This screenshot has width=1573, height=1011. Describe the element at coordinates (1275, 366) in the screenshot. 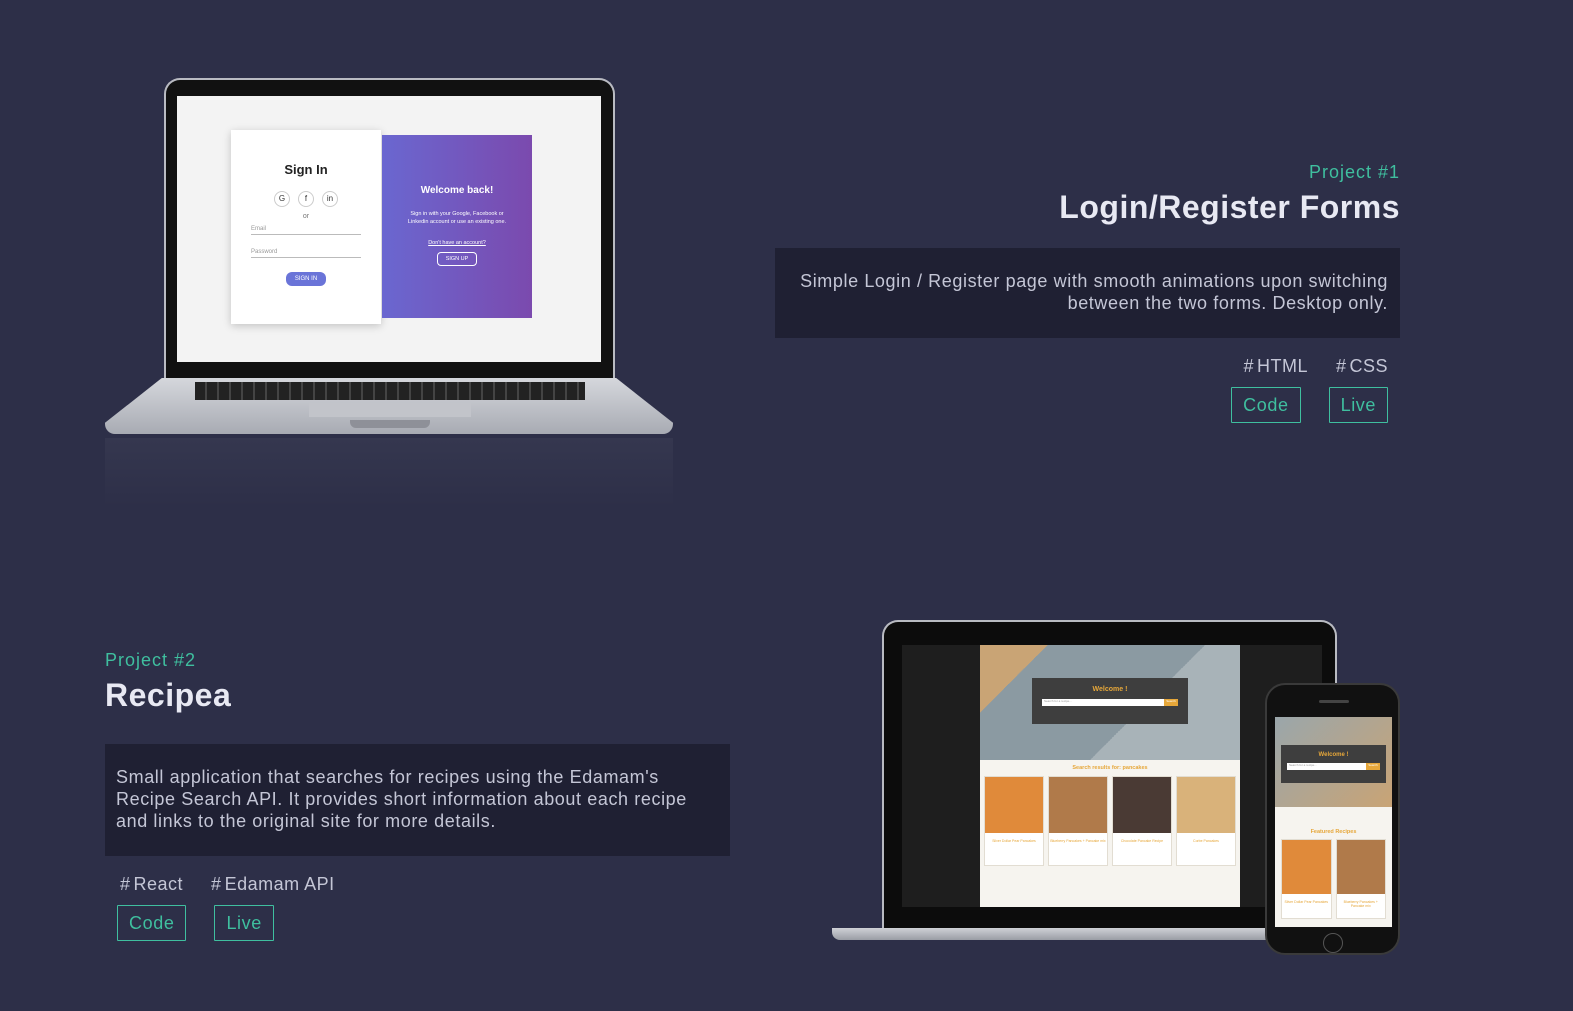

I see `tag: # HTML` at that location.